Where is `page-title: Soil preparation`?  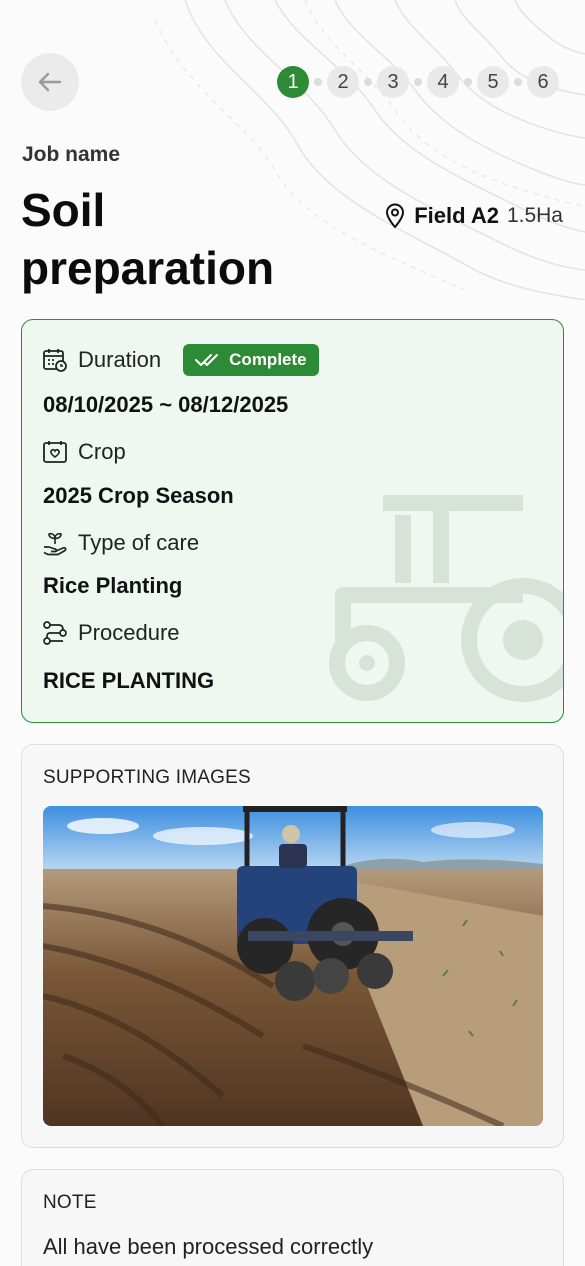
page-title: Soil preparation is located at coordinates (148, 239).